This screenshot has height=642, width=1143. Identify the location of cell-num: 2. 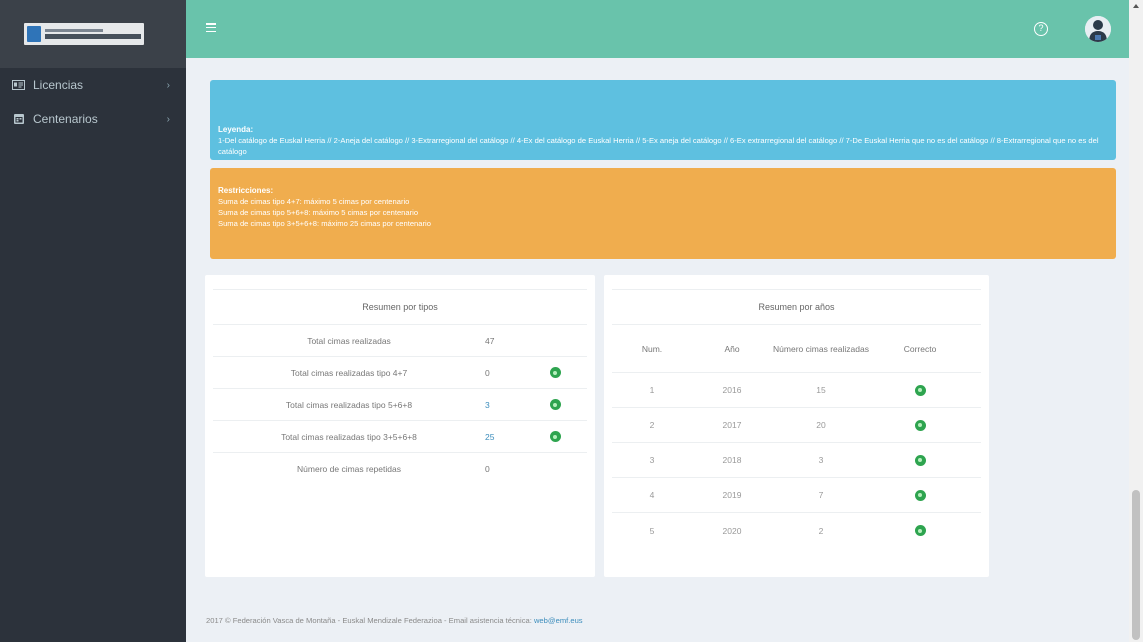
(652, 425).